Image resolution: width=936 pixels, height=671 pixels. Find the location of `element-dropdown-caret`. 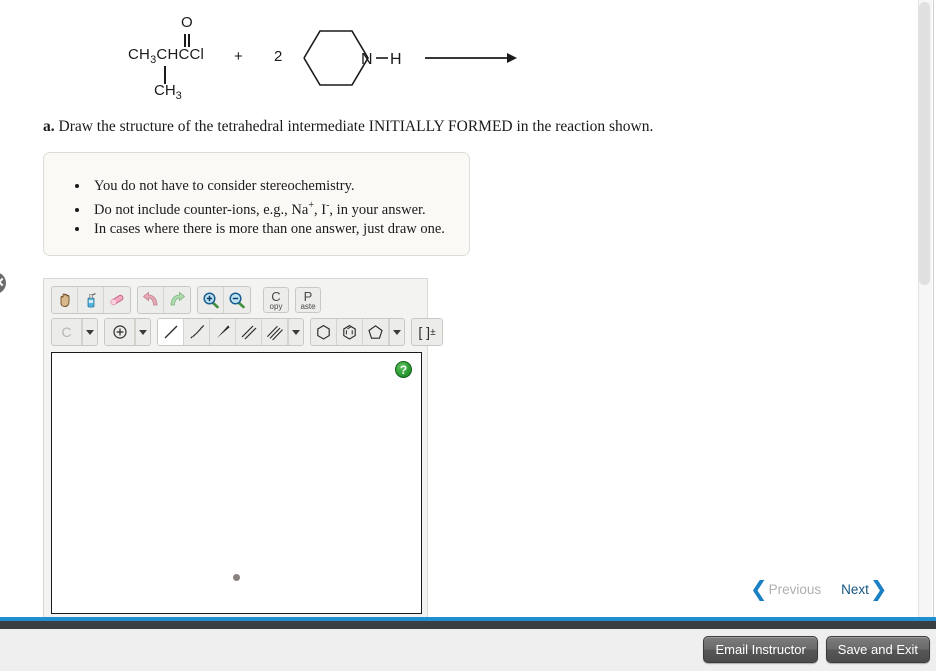

element-dropdown-caret is located at coordinates (89, 332).